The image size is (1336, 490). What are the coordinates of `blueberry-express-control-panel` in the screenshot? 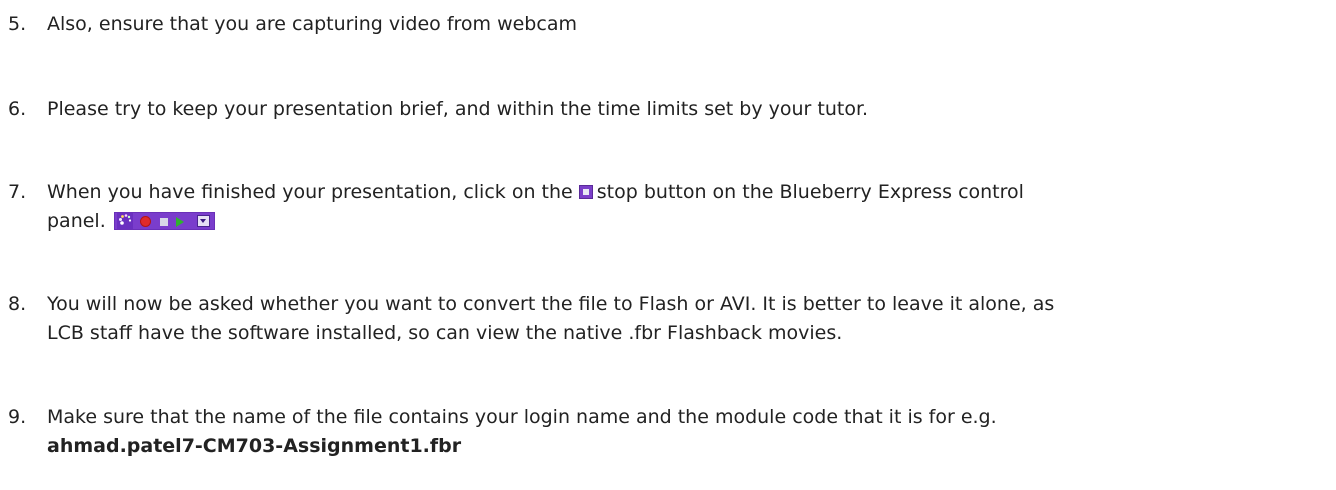 It's located at (164, 221).